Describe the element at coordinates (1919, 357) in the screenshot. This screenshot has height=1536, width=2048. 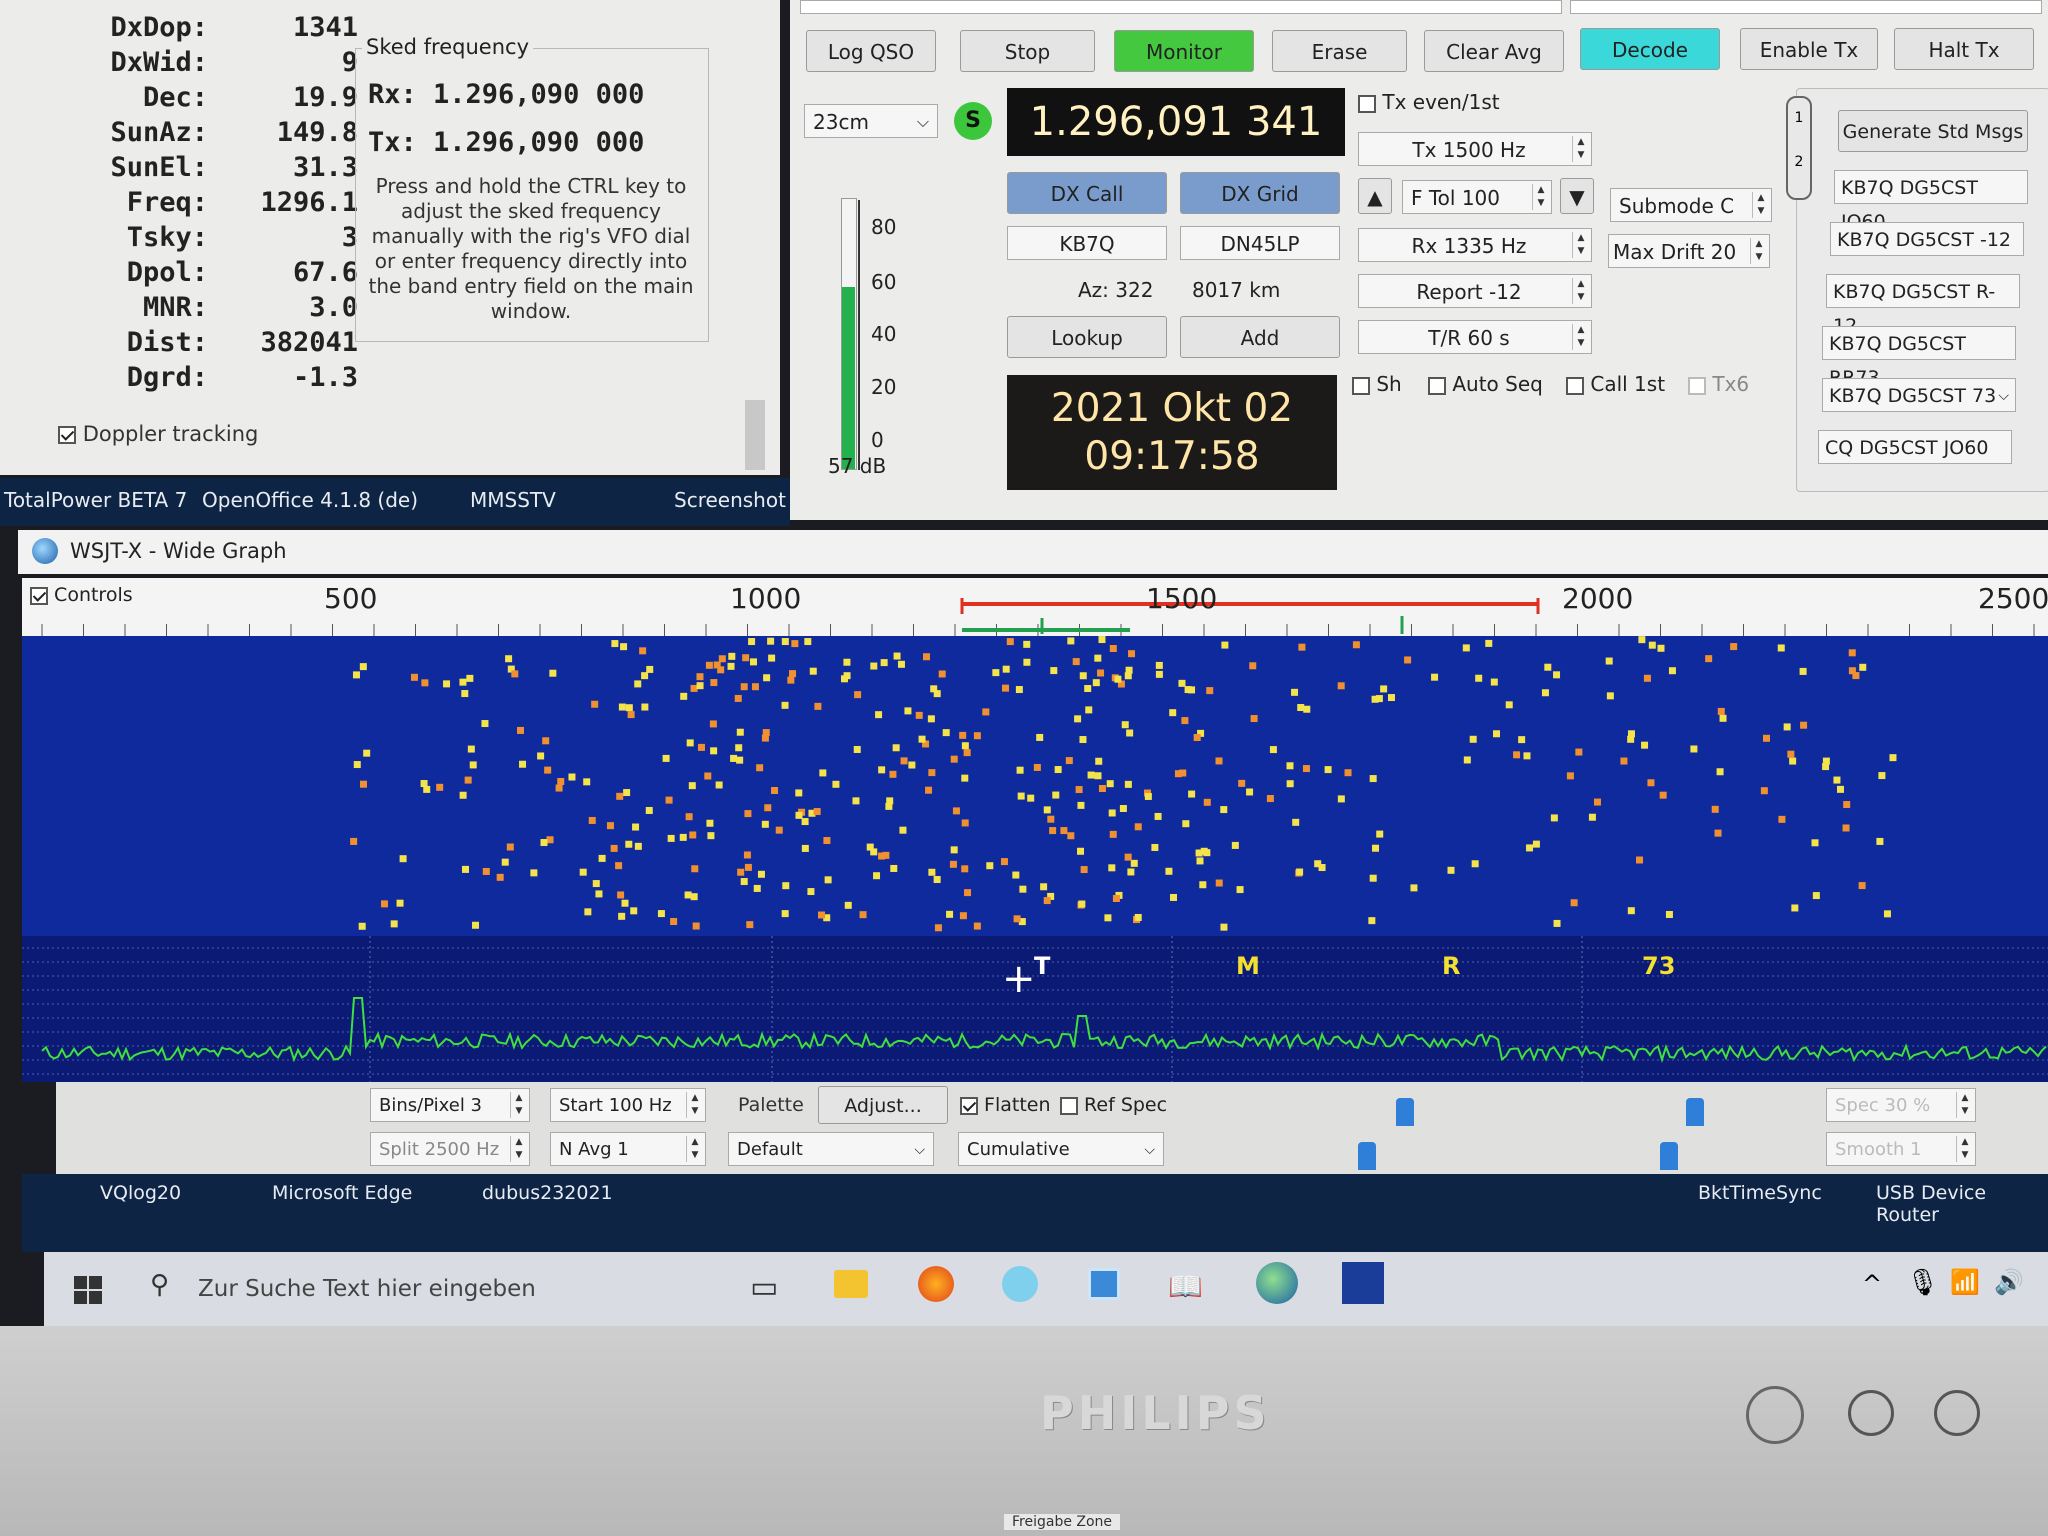
I see `message-tx4: KB7Q DG5CST RR73` at that location.